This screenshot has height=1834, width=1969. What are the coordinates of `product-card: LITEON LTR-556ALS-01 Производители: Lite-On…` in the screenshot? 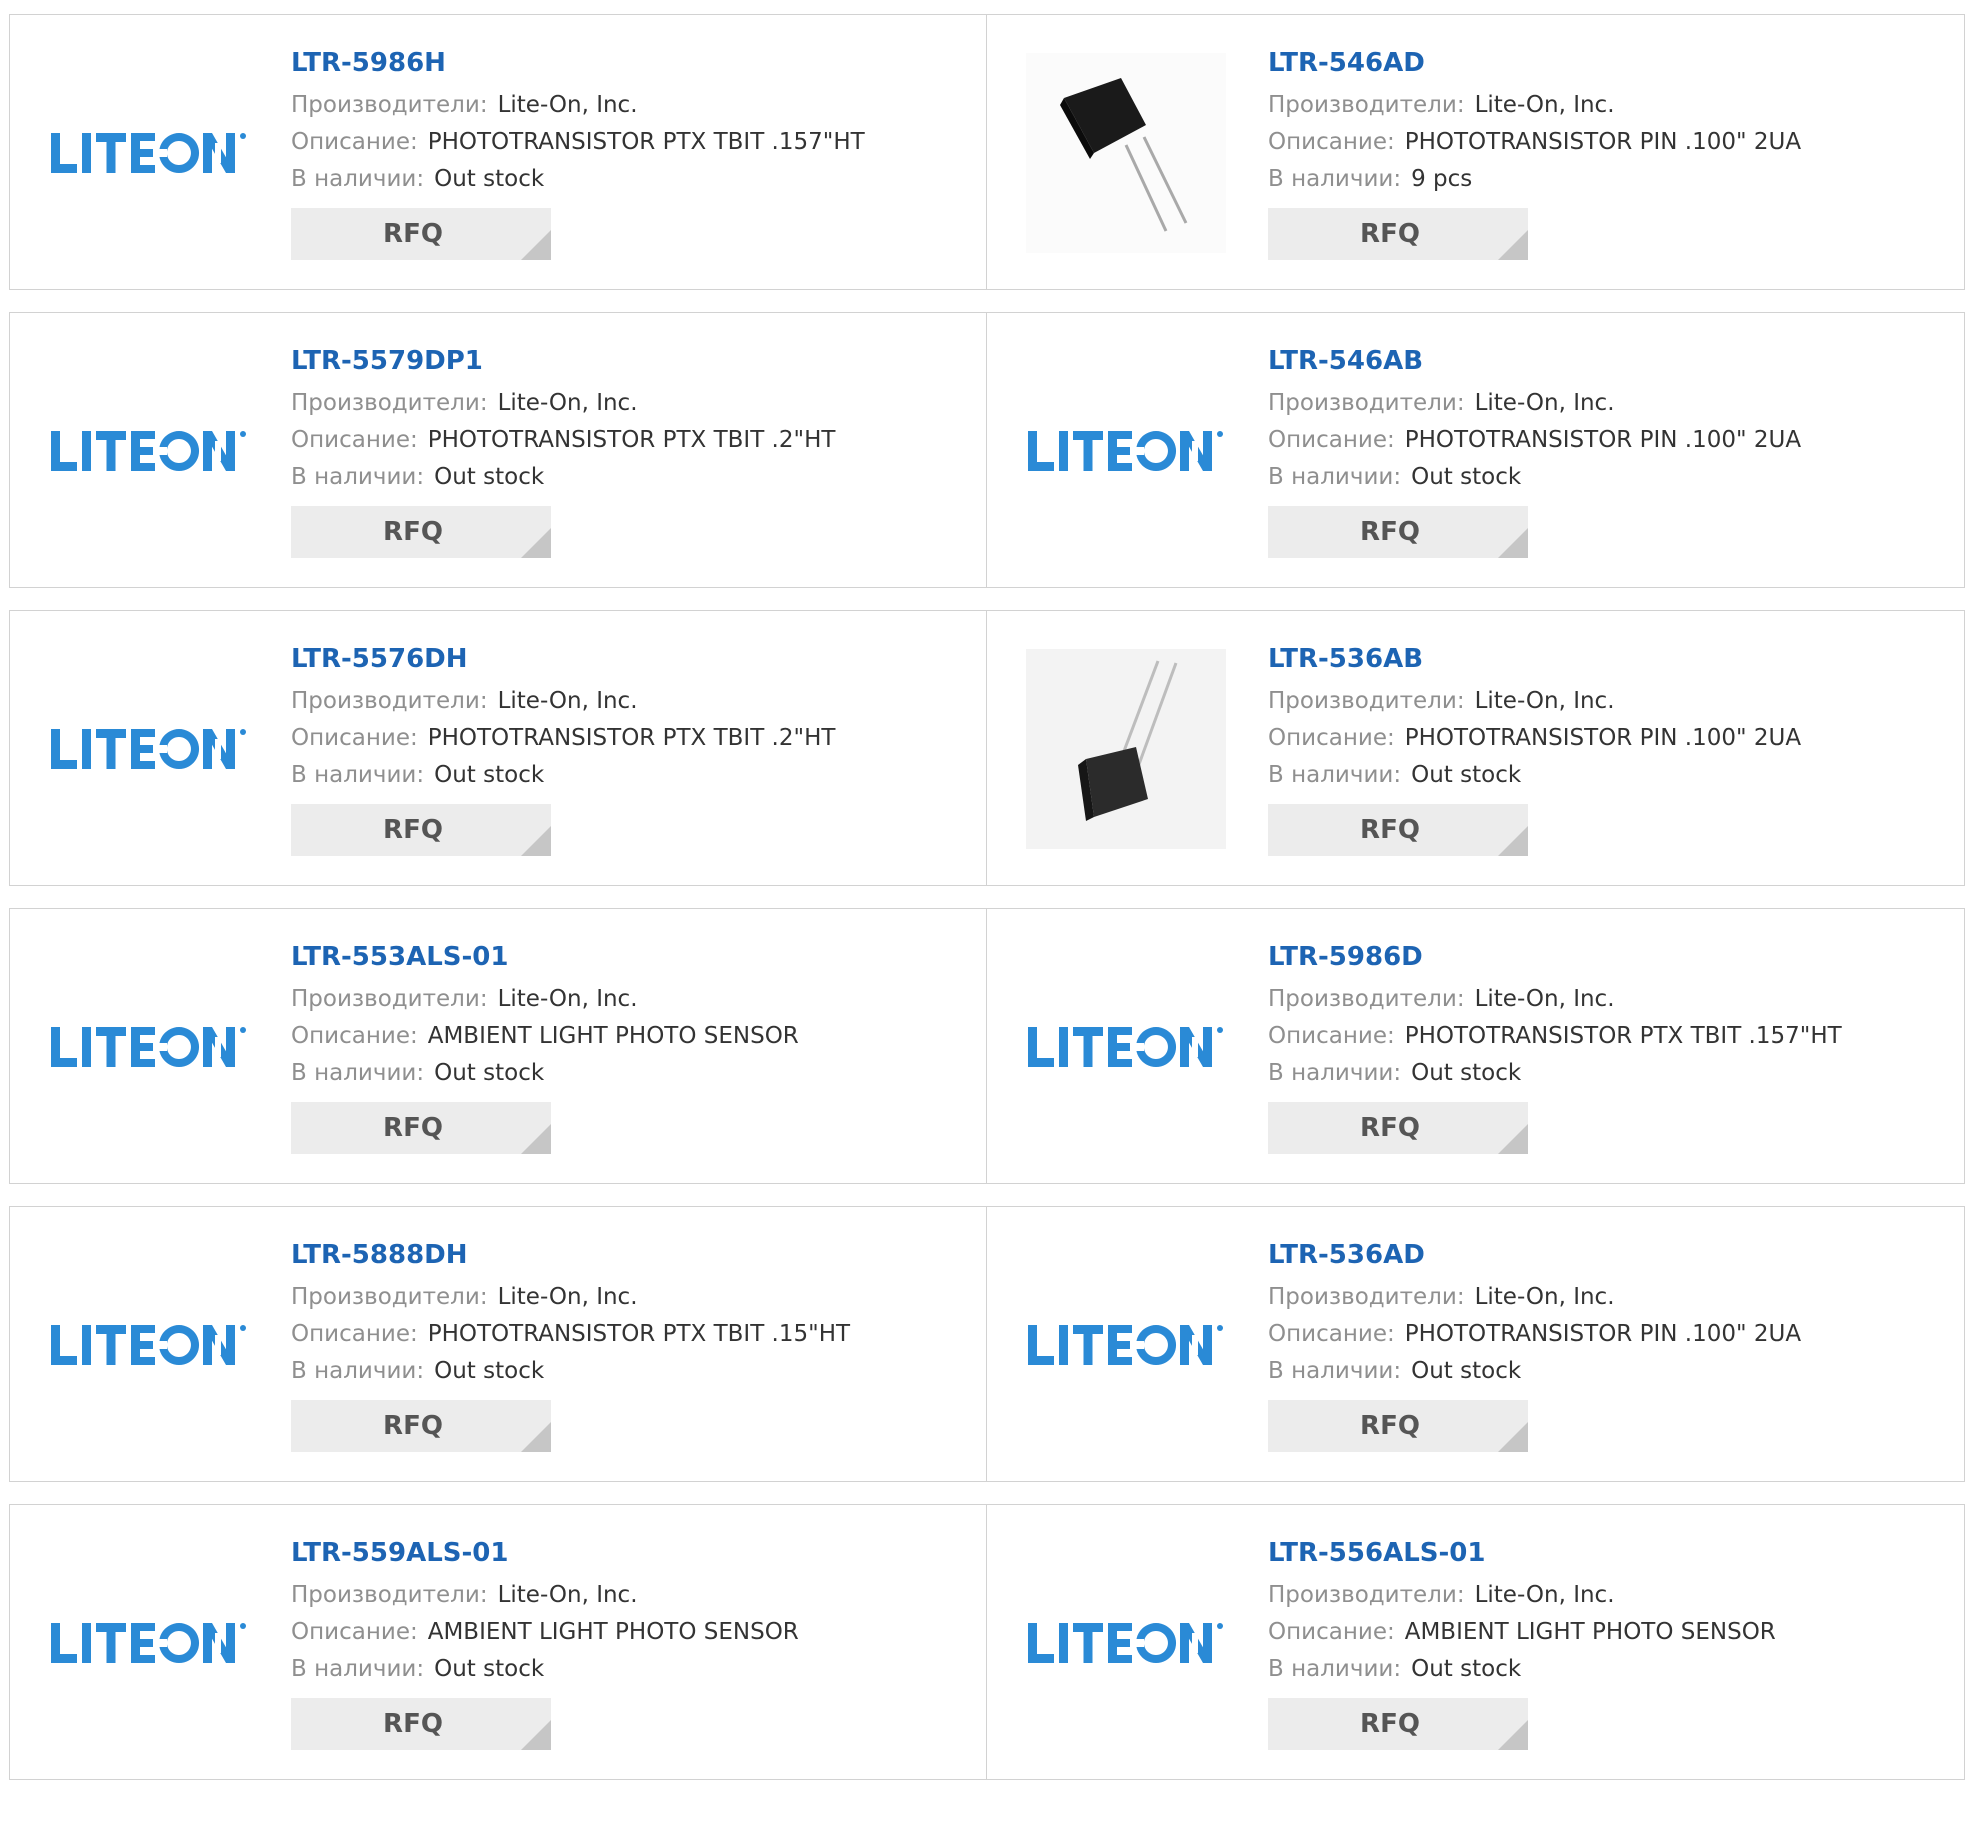 It's located at (1475, 1642).